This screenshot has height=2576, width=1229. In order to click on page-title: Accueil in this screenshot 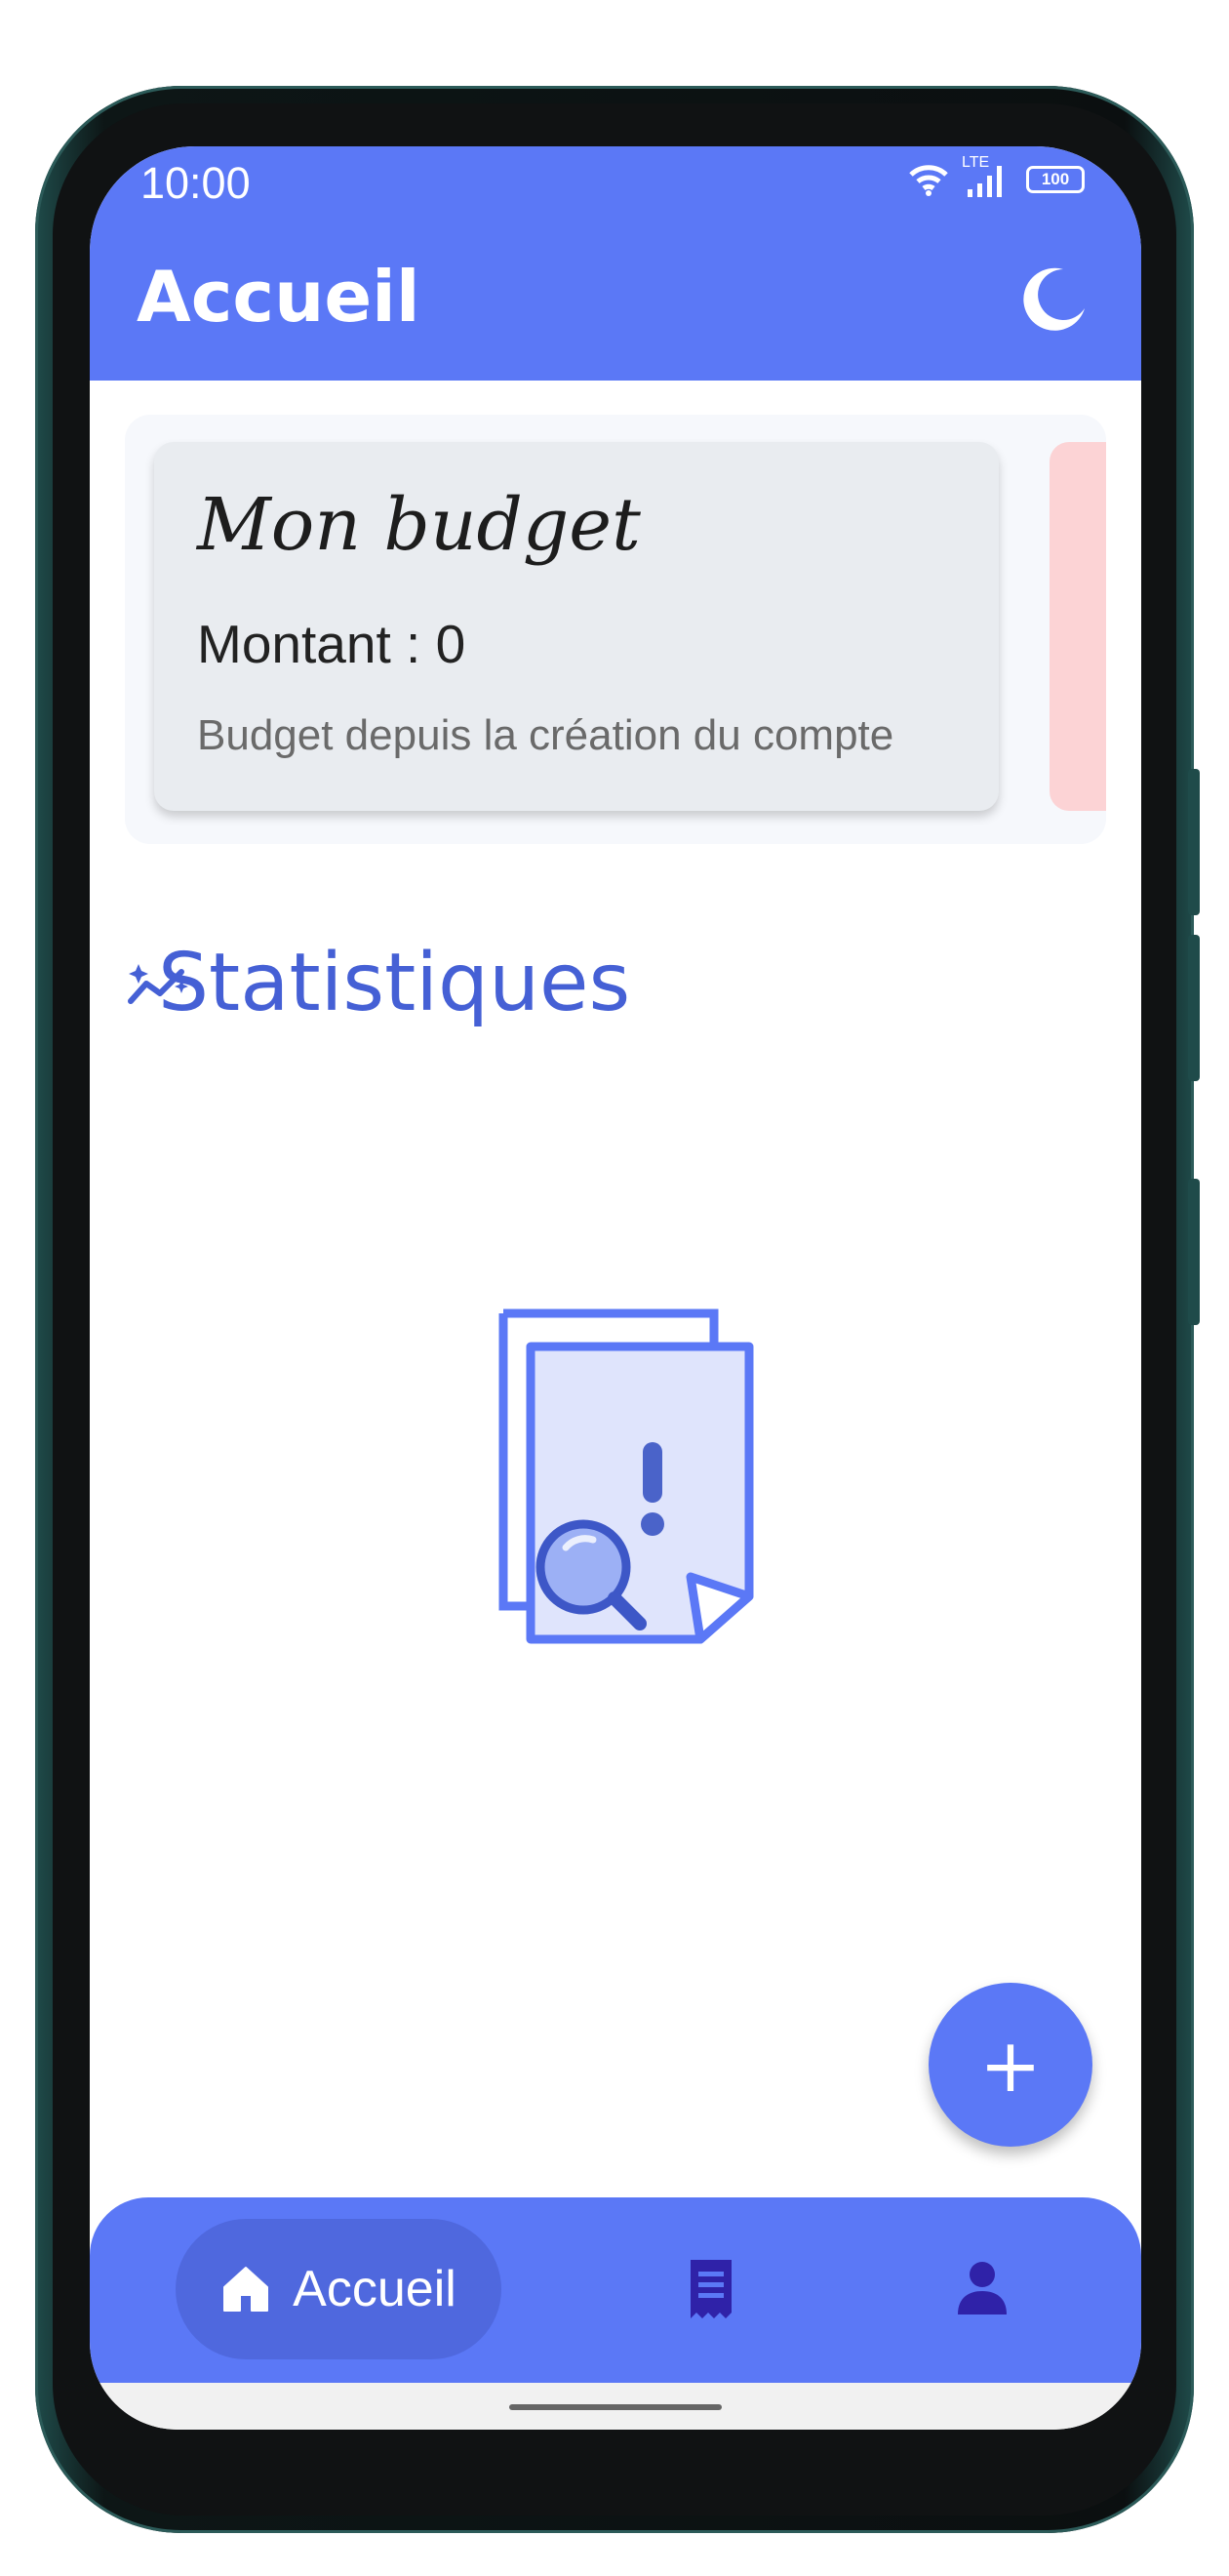, I will do `click(278, 297)`.